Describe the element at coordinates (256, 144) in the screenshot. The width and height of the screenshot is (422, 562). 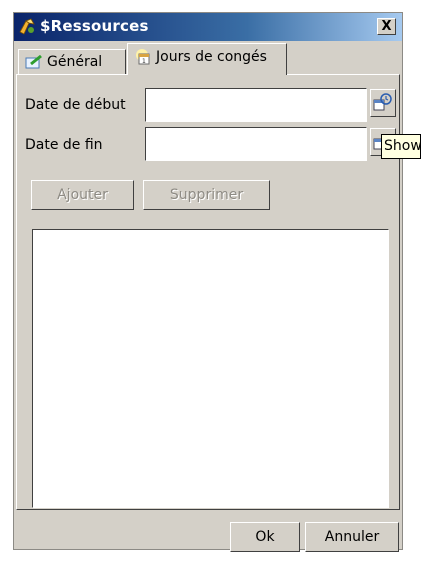
I see `end-date-field` at that location.